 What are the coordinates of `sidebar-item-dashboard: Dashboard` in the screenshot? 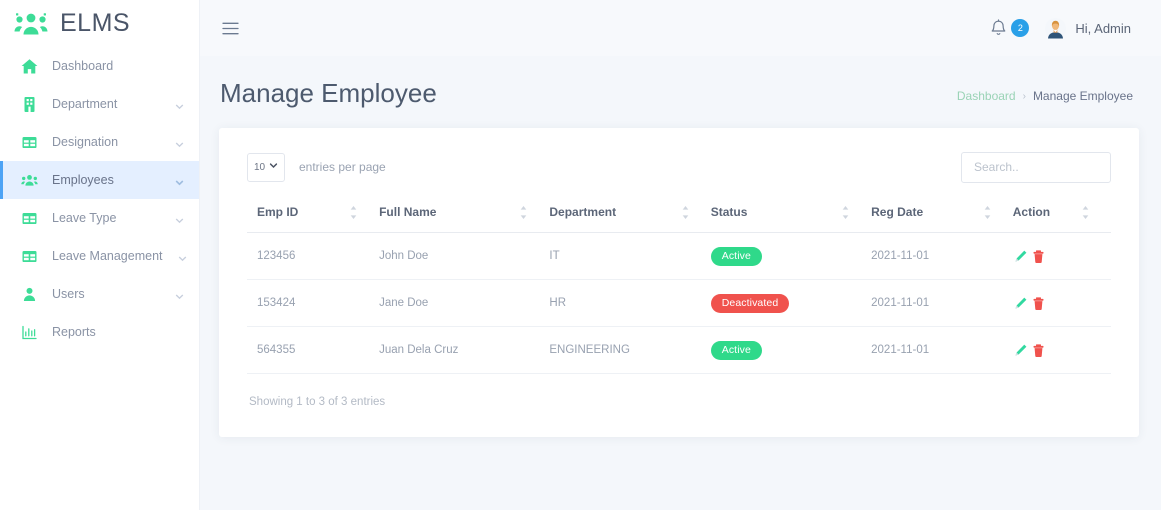 It's located at (99, 66).